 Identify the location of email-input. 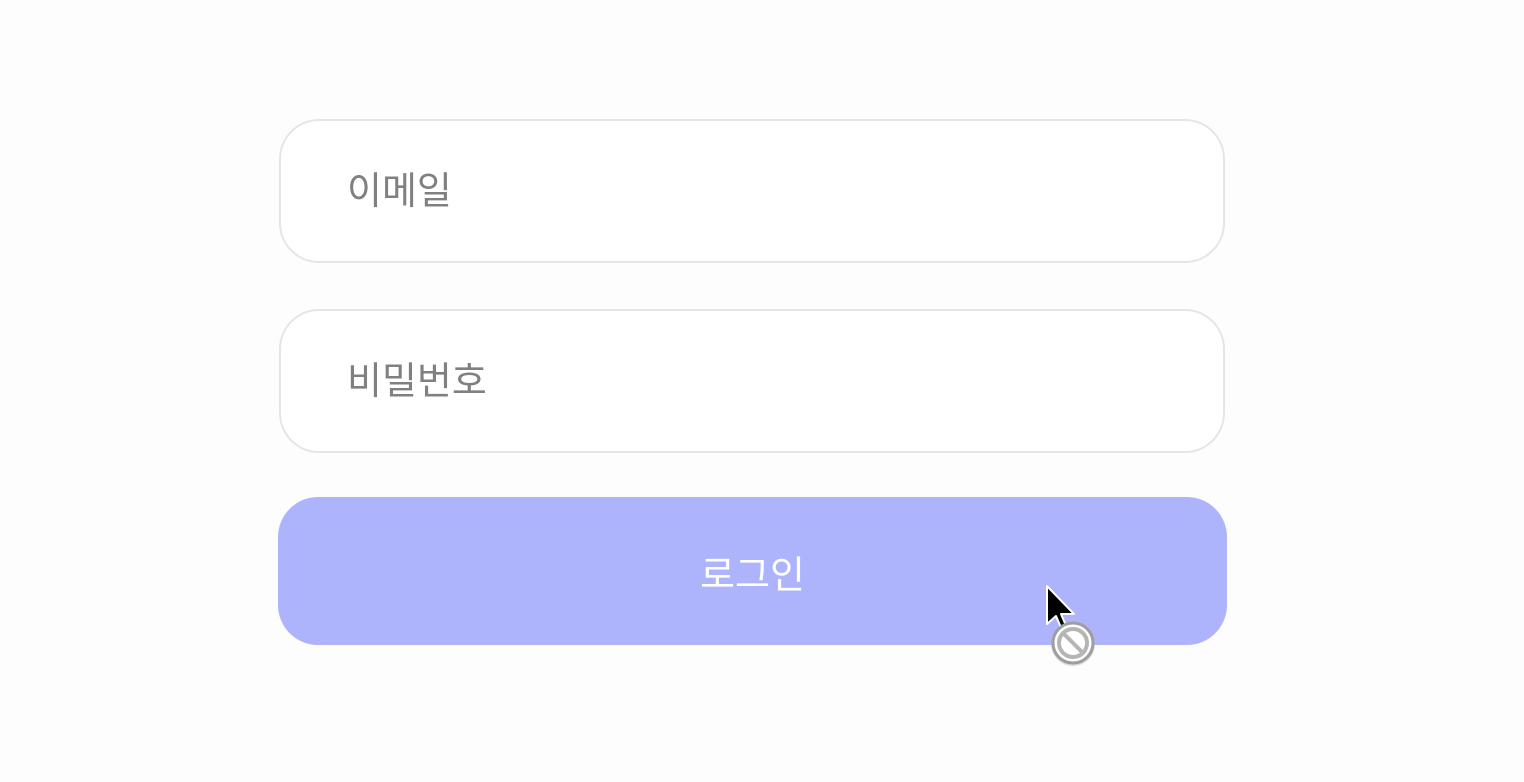
(752, 191).